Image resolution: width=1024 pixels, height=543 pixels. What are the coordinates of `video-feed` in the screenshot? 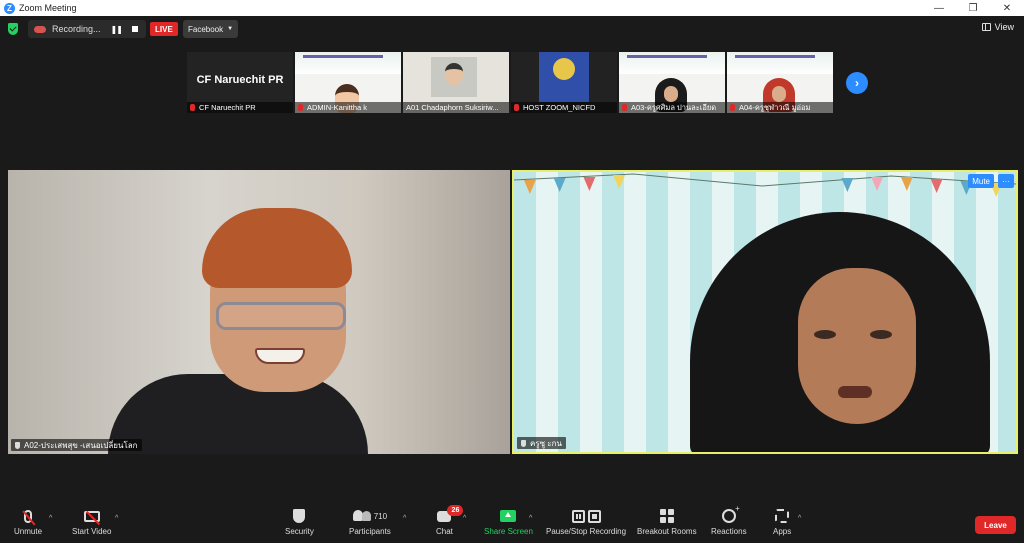 It's located at (564, 77).